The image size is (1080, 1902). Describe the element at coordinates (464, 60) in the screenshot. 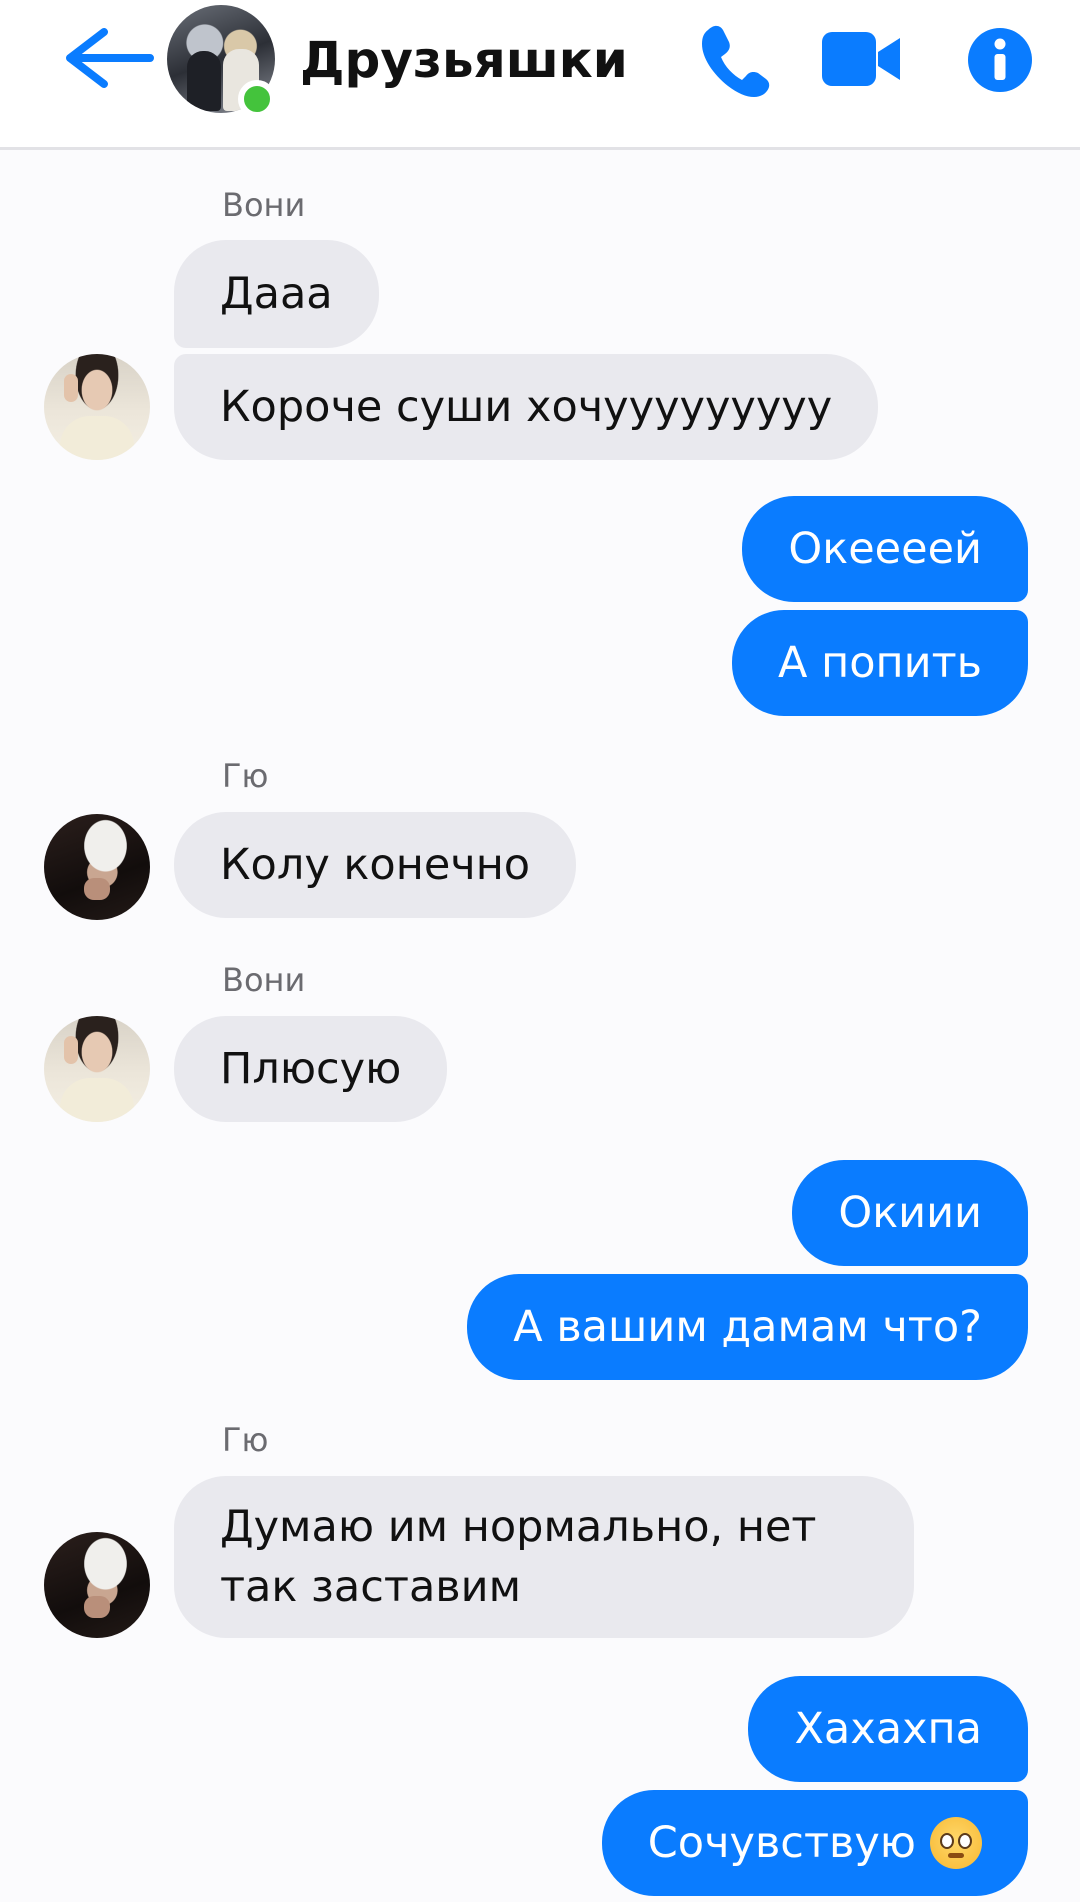

I see `chat-title: Друзьяшки` at that location.